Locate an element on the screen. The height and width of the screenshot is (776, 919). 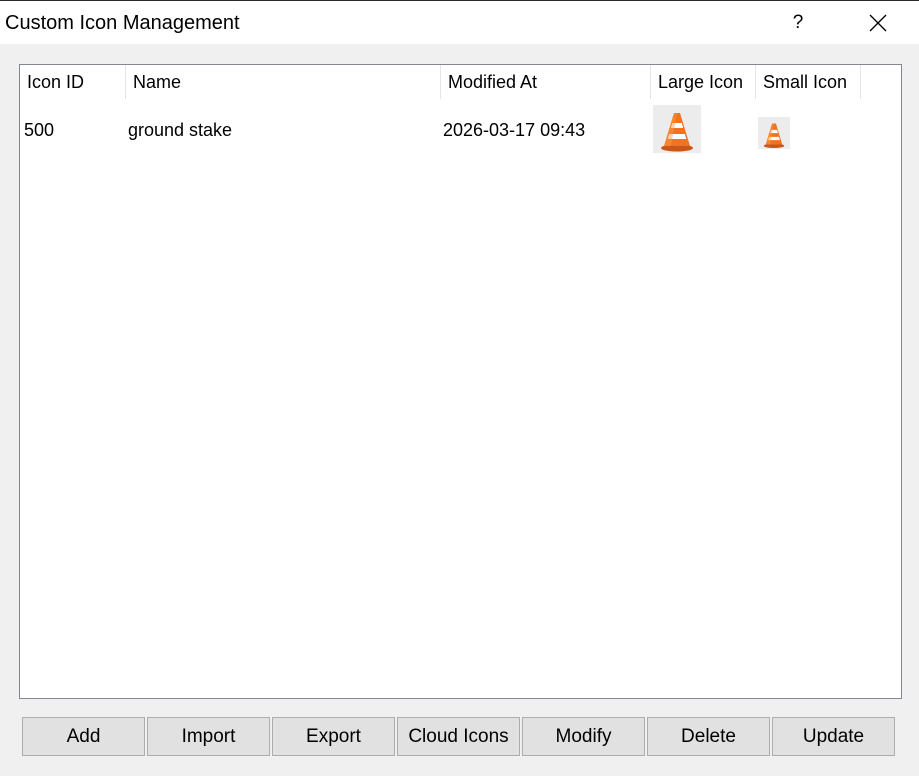
cloud-icons-button: Cloud Icons is located at coordinates (458, 736).